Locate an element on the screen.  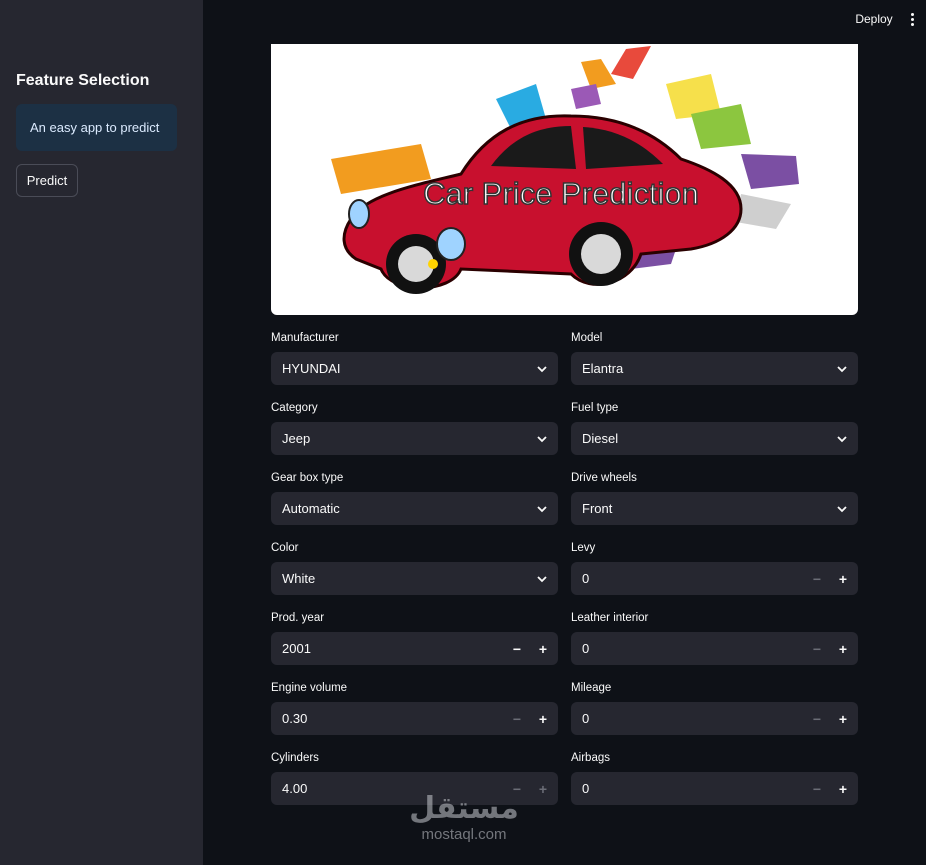
prod-year-increment-button: + is located at coordinates (543, 648).